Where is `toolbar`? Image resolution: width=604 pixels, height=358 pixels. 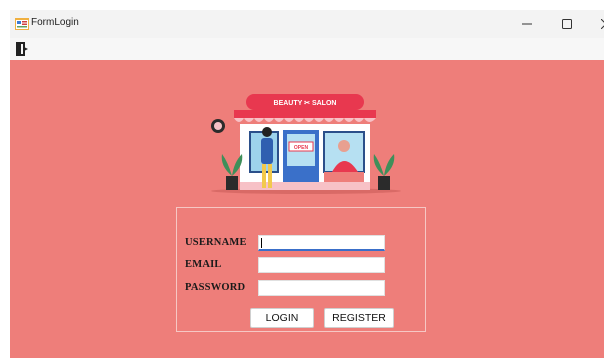 toolbar is located at coordinates (307, 49).